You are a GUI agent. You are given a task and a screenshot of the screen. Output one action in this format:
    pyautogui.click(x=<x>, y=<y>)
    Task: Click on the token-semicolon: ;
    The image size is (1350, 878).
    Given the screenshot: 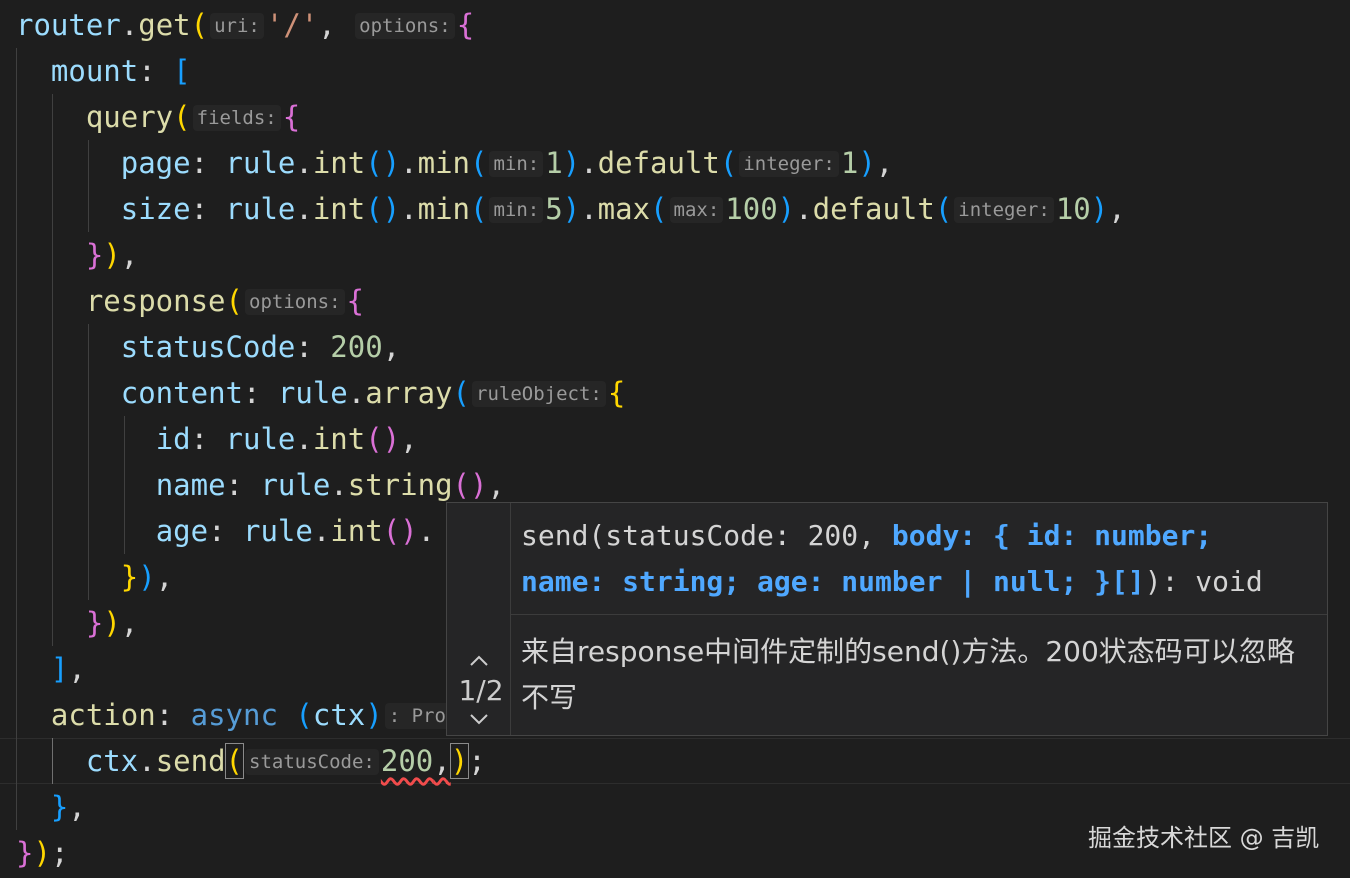 What is the action you would take?
    pyautogui.click(x=59, y=853)
    